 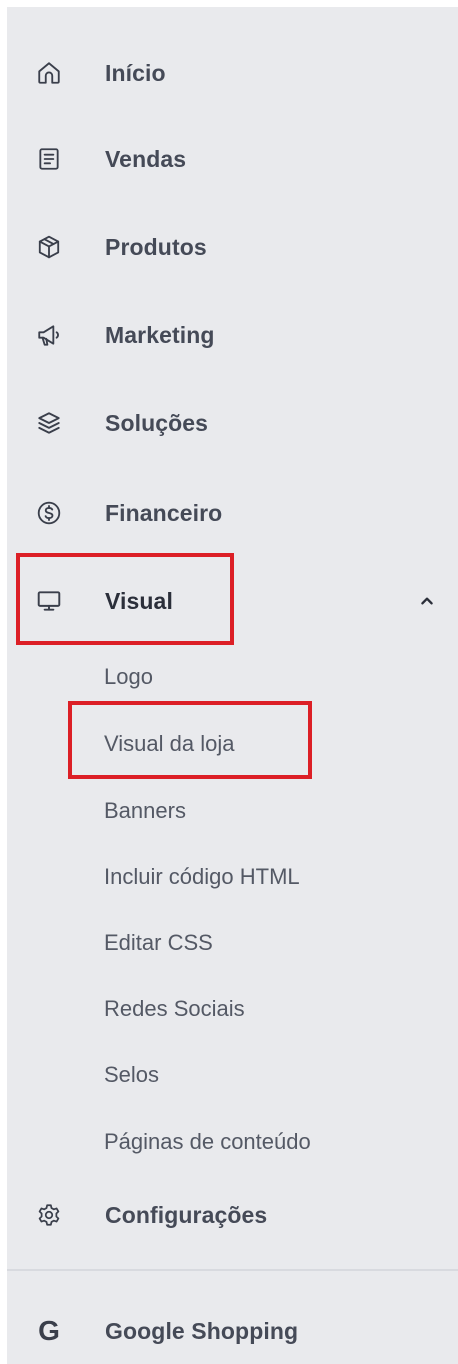 What do you see at coordinates (49, 159) in the screenshot?
I see `receipt-icon` at bounding box center [49, 159].